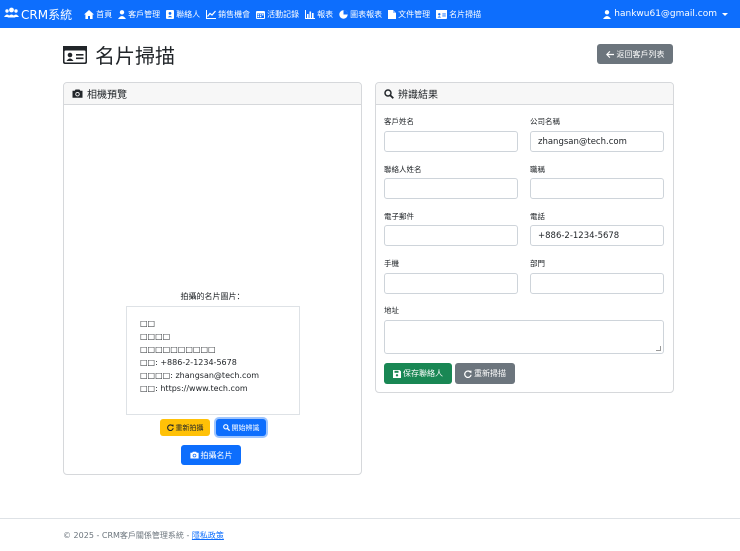 This screenshot has width=740, height=551. I want to click on nav-item-reports: 報表, so click(319, 14).